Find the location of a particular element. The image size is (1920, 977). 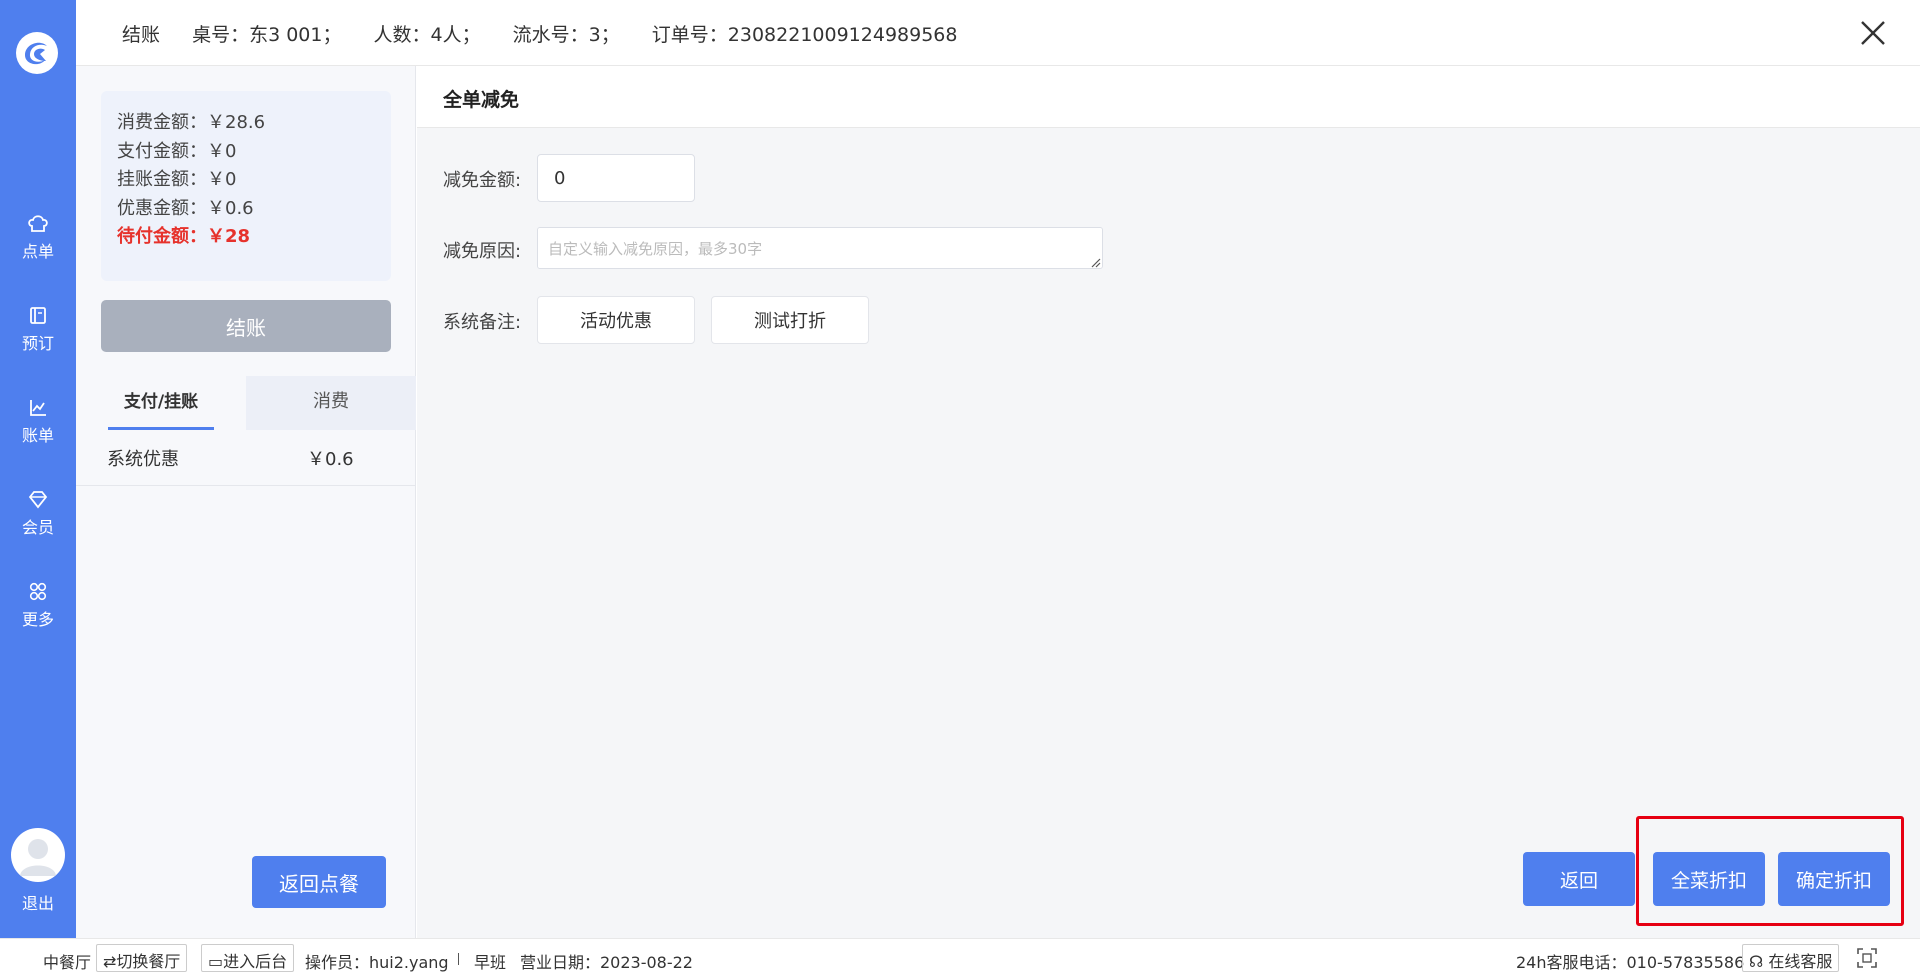

switch-label: 切换餐厅 is located at coordinates (148, 961).